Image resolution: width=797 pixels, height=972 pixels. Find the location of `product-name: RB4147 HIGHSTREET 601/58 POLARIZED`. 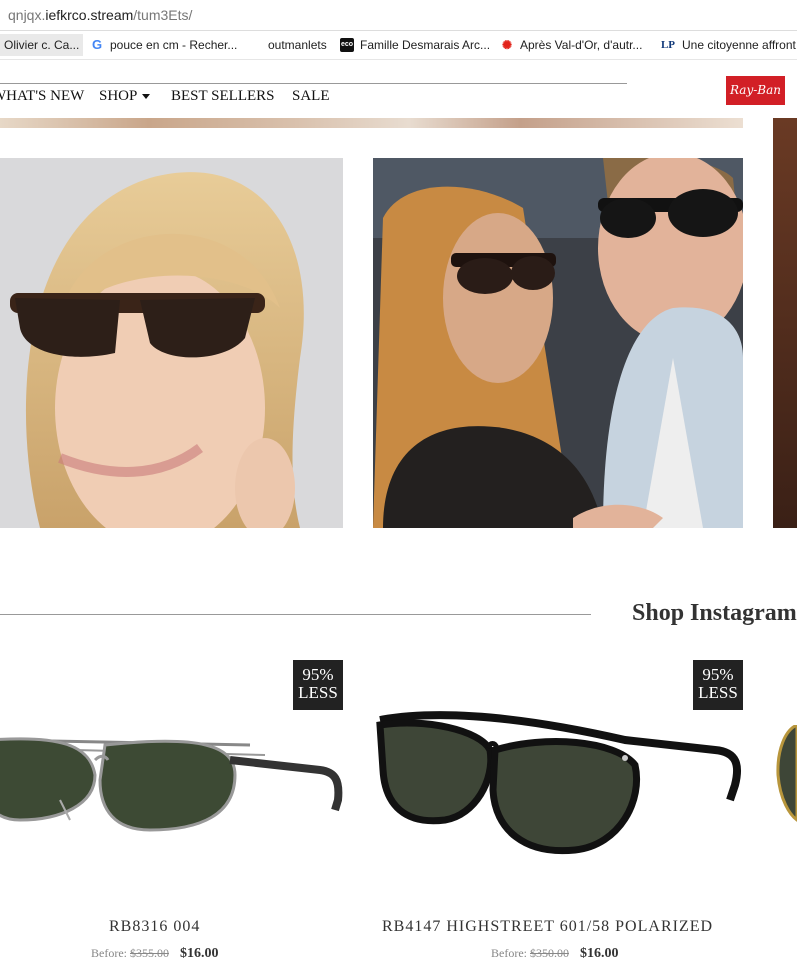

product-name: RB4147 HIGHSTREET 601/58 POLARIZED is located at coordinates (547, 927).